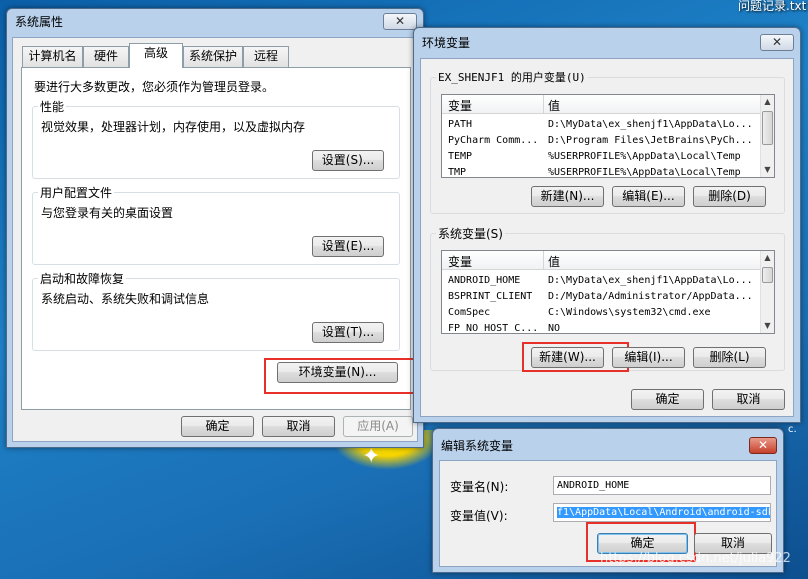  I want to click on tab-computer-name: 计算机名, so click(52, 56).